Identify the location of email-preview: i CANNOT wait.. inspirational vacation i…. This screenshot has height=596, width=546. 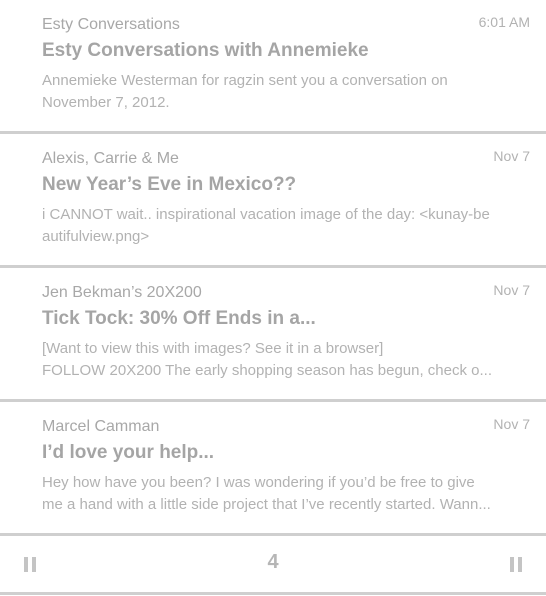
(283, 226).